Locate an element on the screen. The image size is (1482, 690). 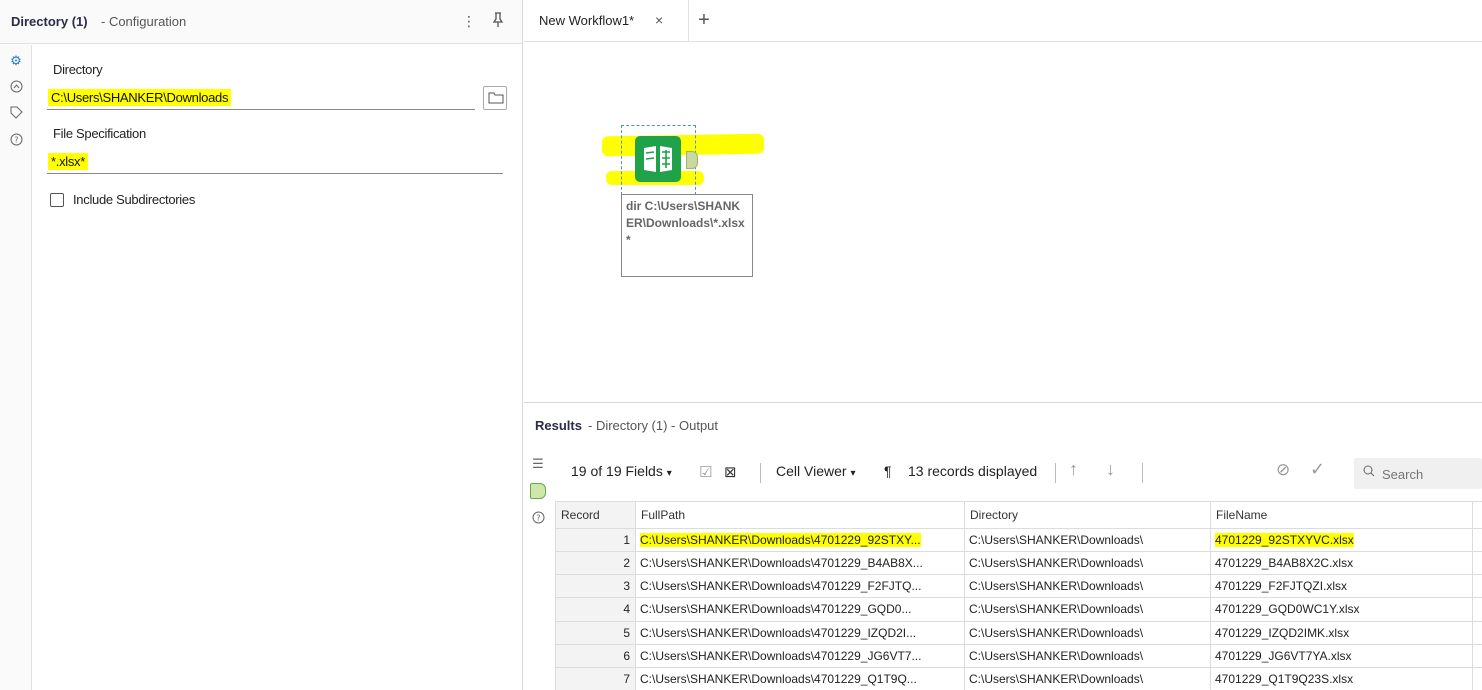
configuration-side-rail: ⚙ ? is located at coordinates (16, 367).